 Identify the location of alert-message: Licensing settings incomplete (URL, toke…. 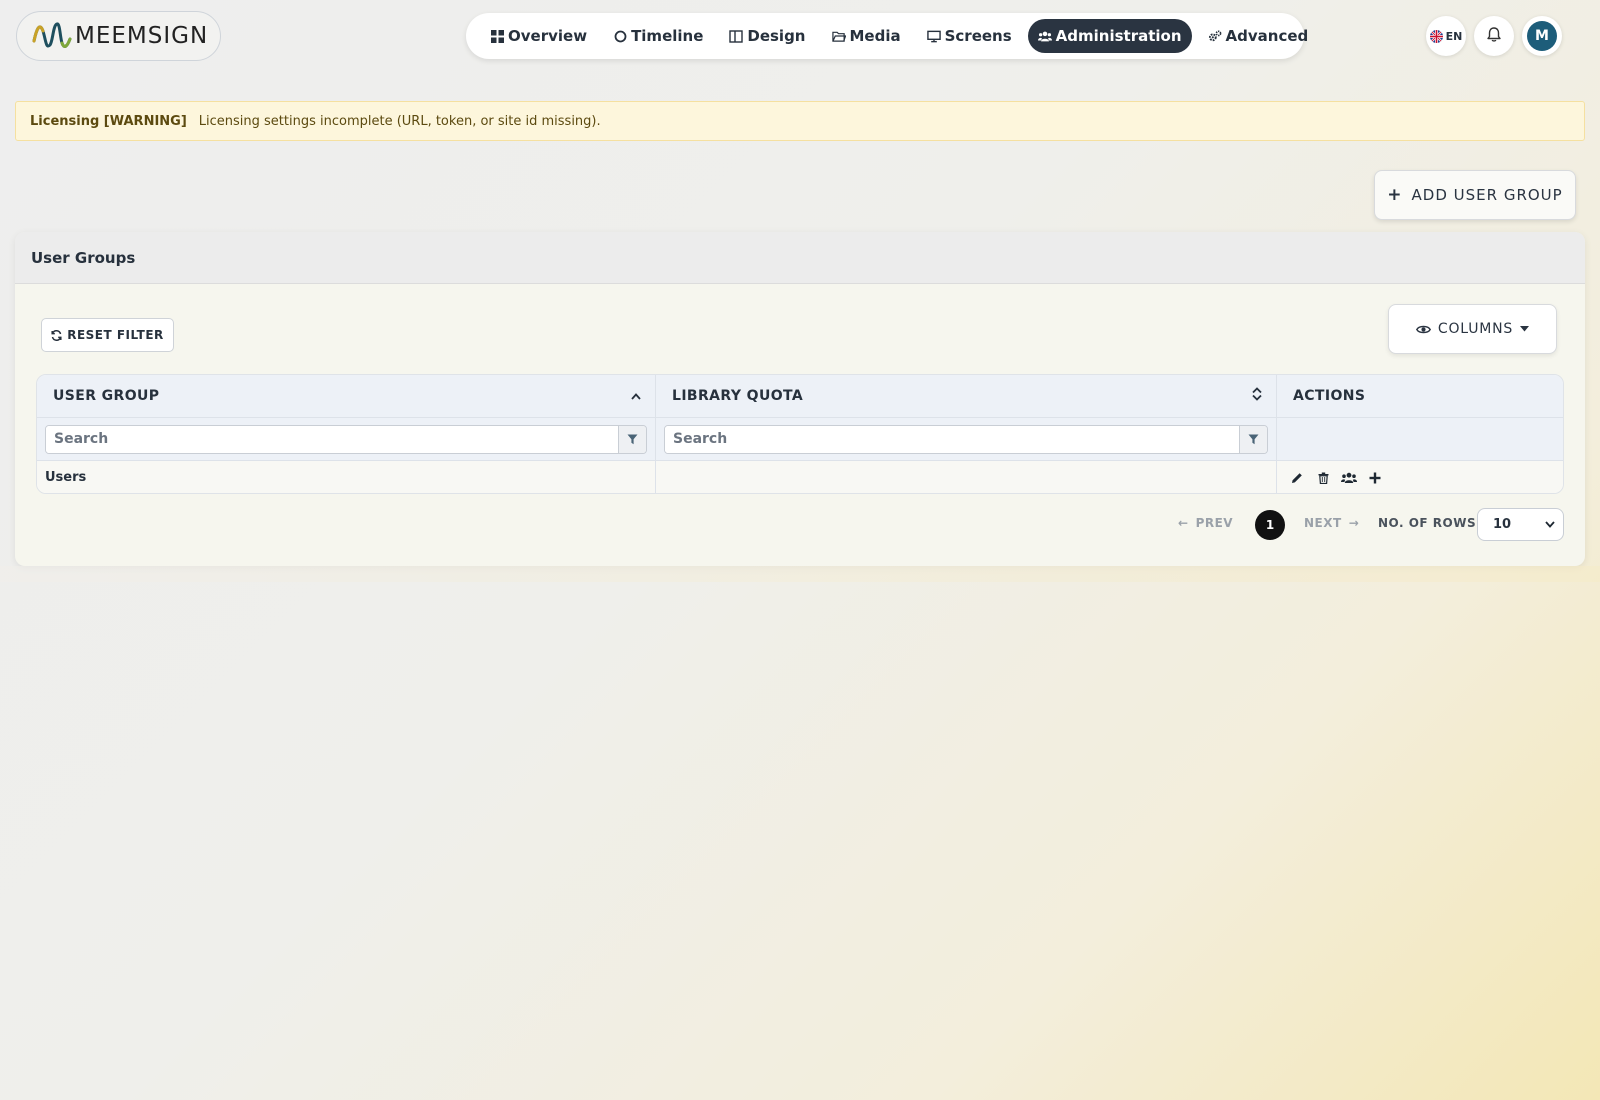
(399, 121).